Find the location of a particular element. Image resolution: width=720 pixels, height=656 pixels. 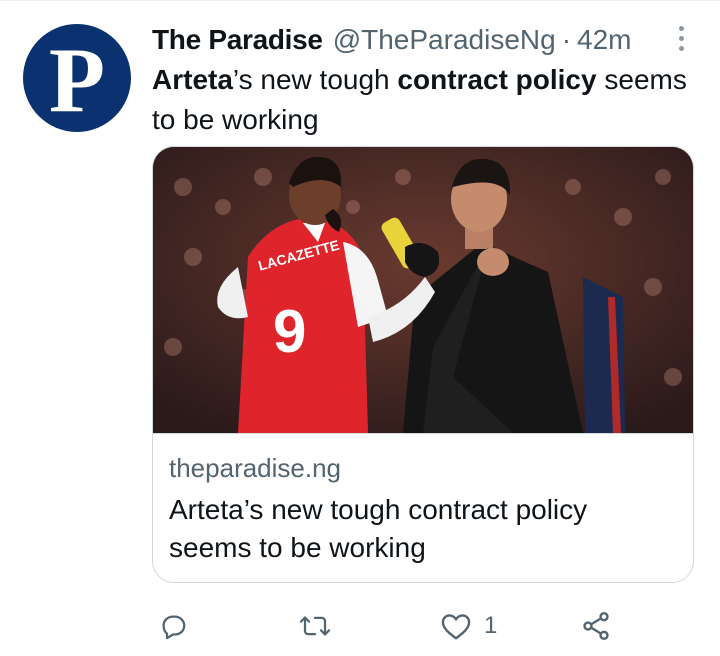

retweet-icon is located at coordinates (315, 626).